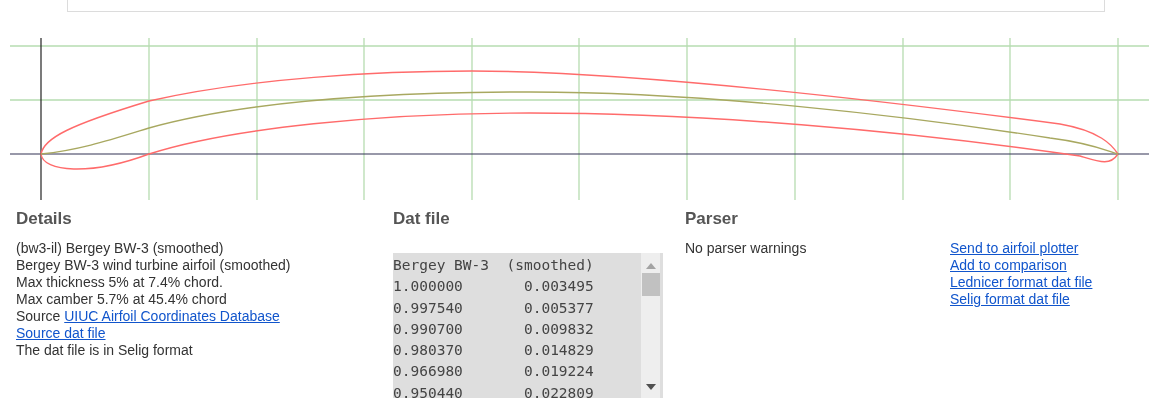 Image resolution: width=1149 pixels, height=413 pixels. I want to click on action-link: Send to airfoil plotter, so click(1014, 248).